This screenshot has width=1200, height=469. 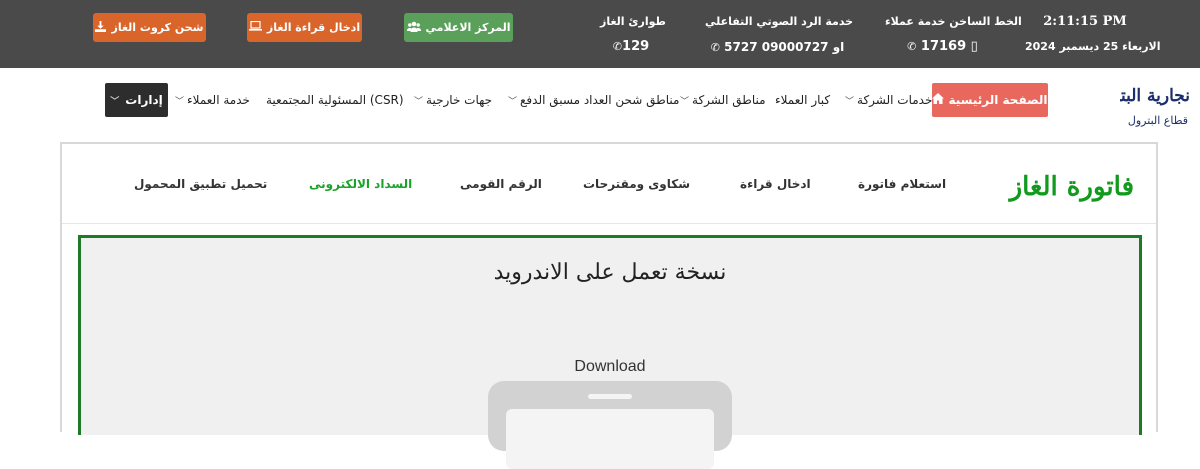 What do you see at coordinates (1093, 34) in the screenshot?
I see `clock: 2:11:15 PM الاربعاء 25 ديسمبر 2024` at bounding box center [1093, 34].